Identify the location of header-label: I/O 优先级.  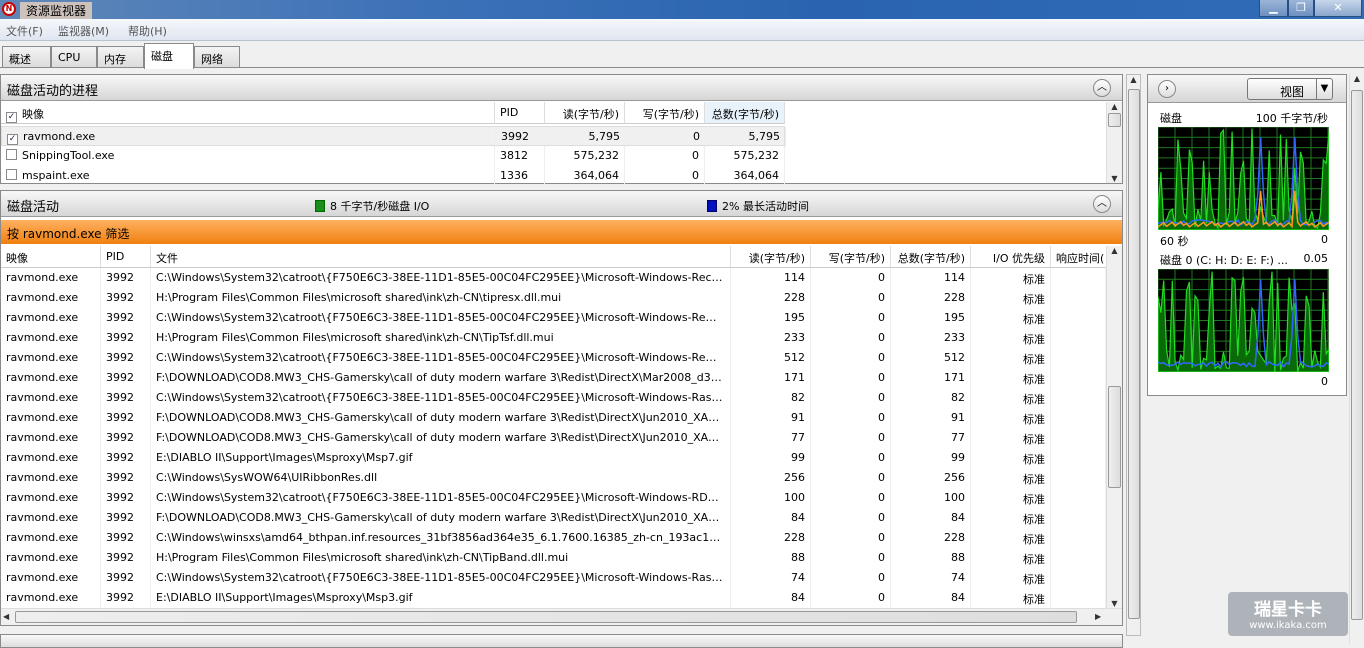
(1018, 258).